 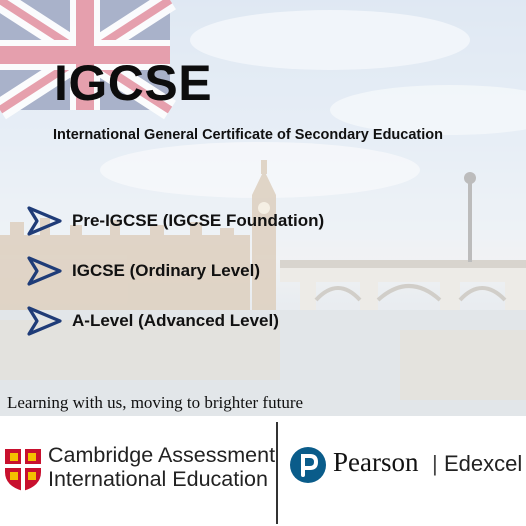 I want to click on program-label: A-Level (Advanced Level), so click(x=175, y=320).